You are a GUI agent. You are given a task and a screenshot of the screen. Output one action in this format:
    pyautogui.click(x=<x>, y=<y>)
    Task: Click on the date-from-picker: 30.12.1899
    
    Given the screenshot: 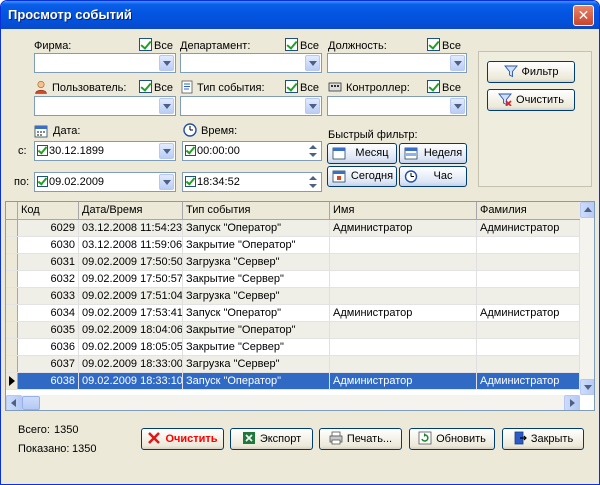 What is the action you would take?
    pyautogui.click(x=105, y=151)
    